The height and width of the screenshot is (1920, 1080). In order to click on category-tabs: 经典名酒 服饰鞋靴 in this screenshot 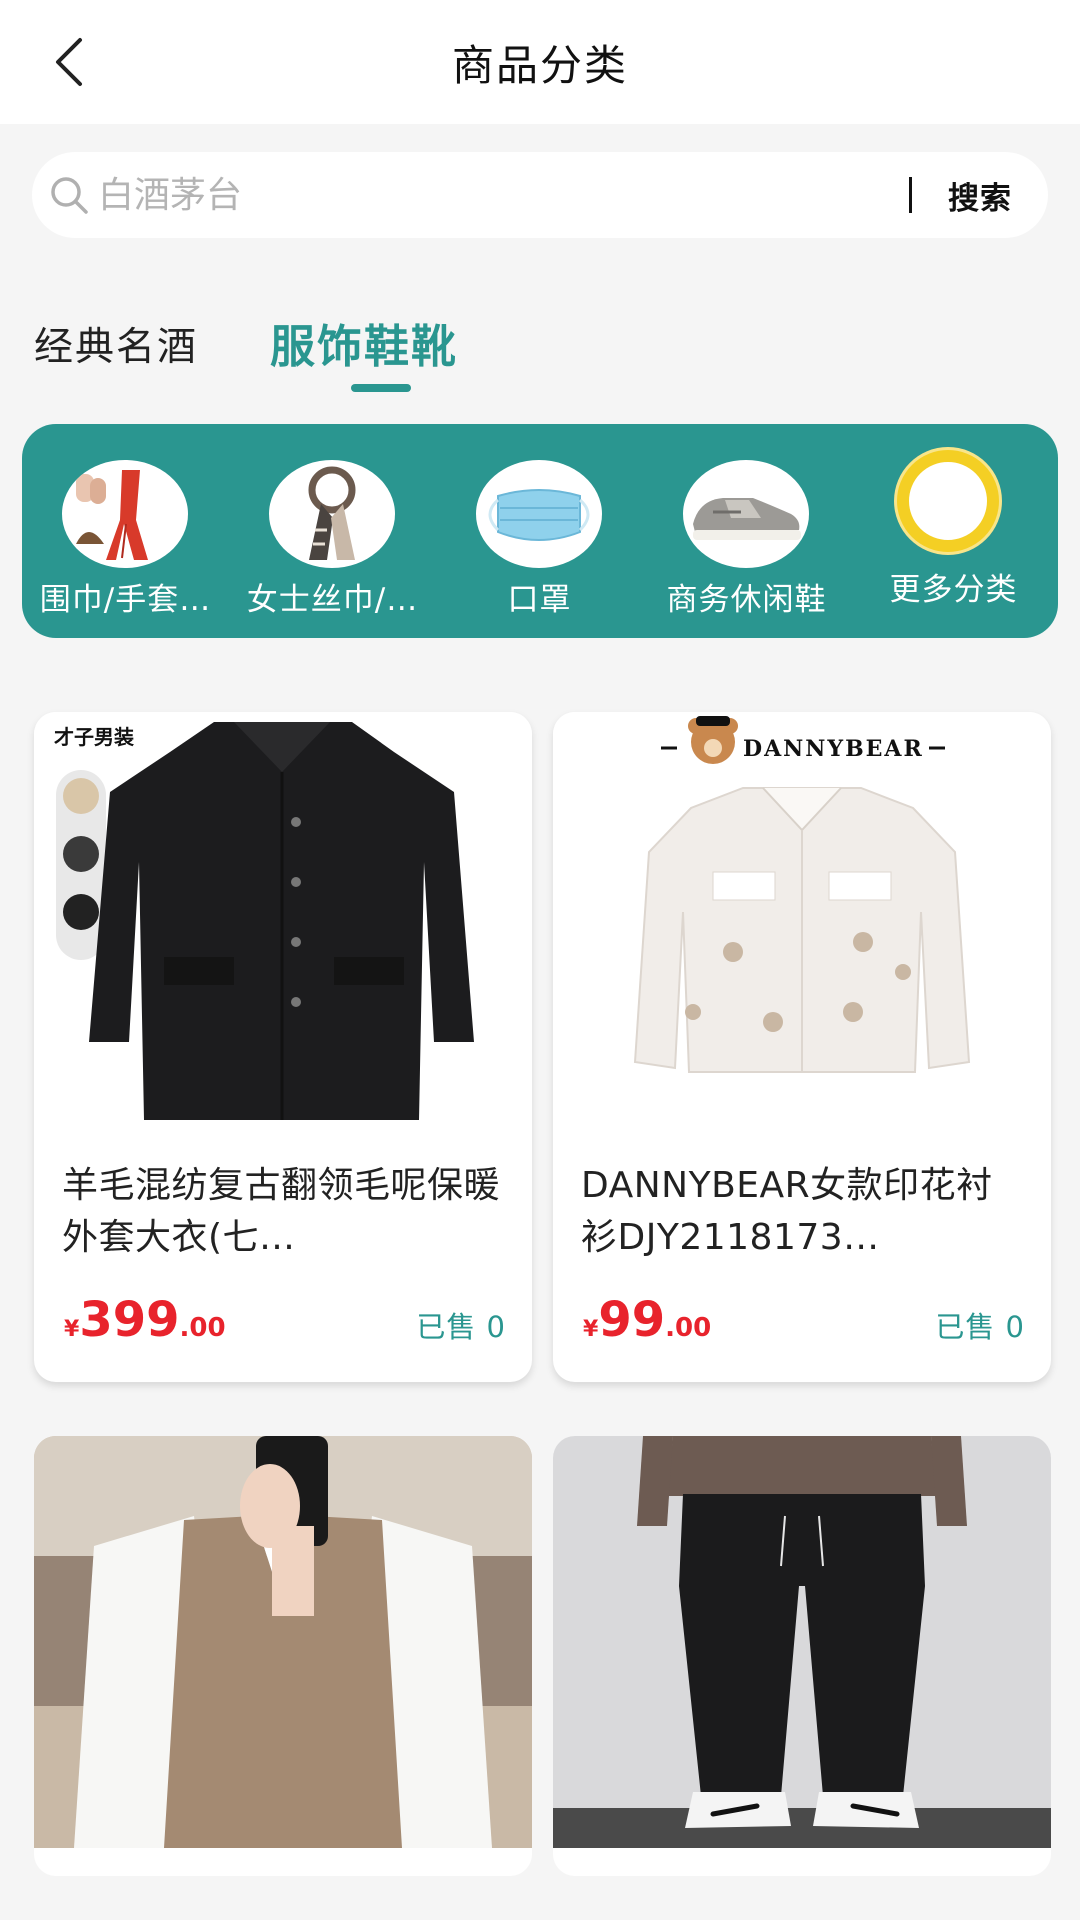, I will do `click(540, 350)`.